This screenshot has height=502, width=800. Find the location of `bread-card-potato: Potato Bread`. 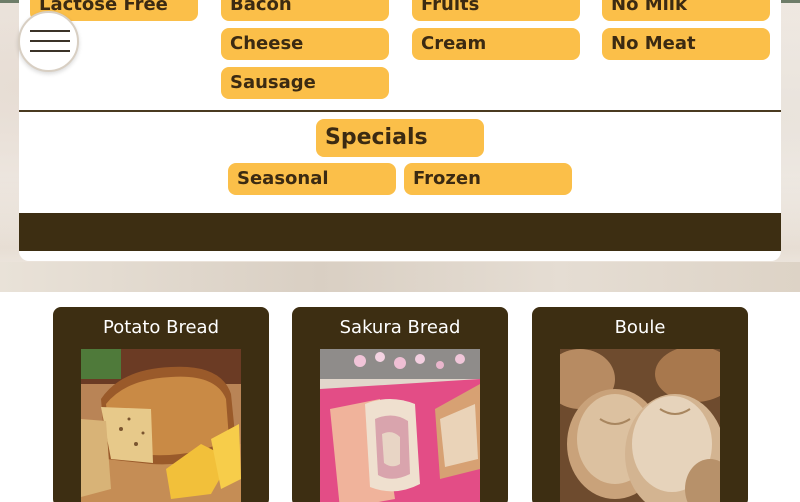

bread-card-potato: Potato Bread is located at coordinates (161, 404).